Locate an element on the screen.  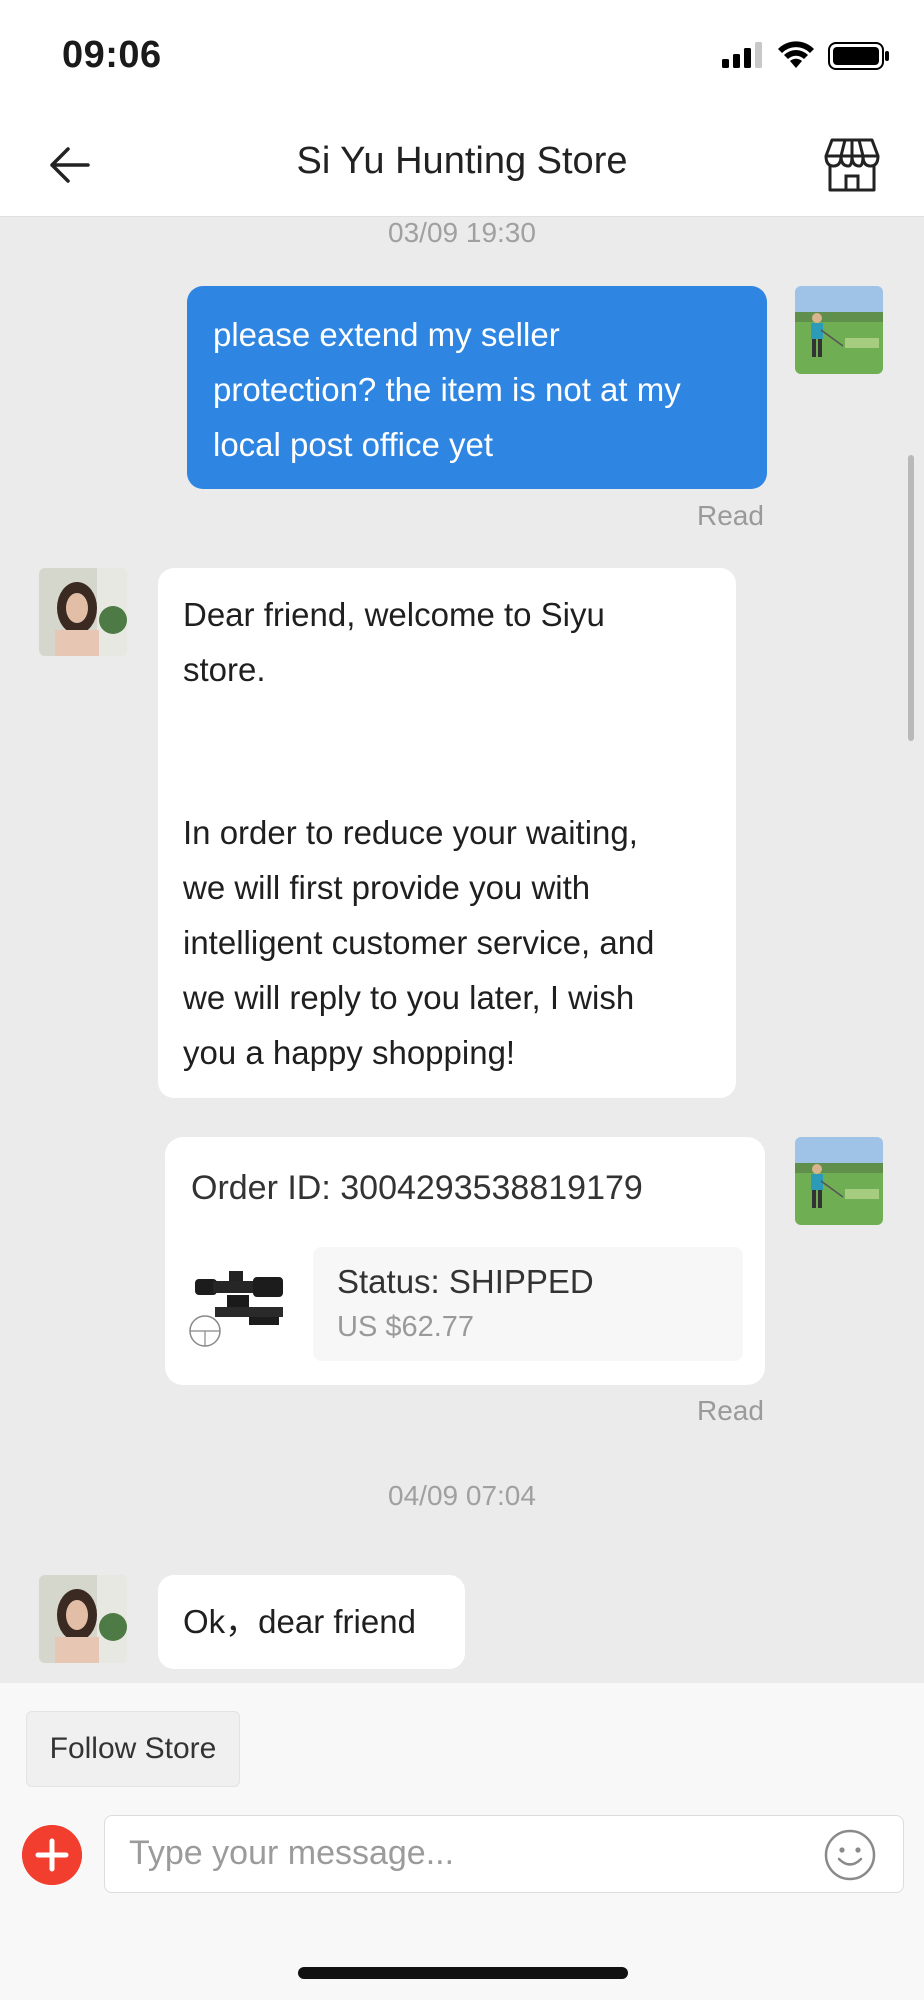
product-summary: Status: SHIPPED US $62.77 is located at coordinates (528, 1304).